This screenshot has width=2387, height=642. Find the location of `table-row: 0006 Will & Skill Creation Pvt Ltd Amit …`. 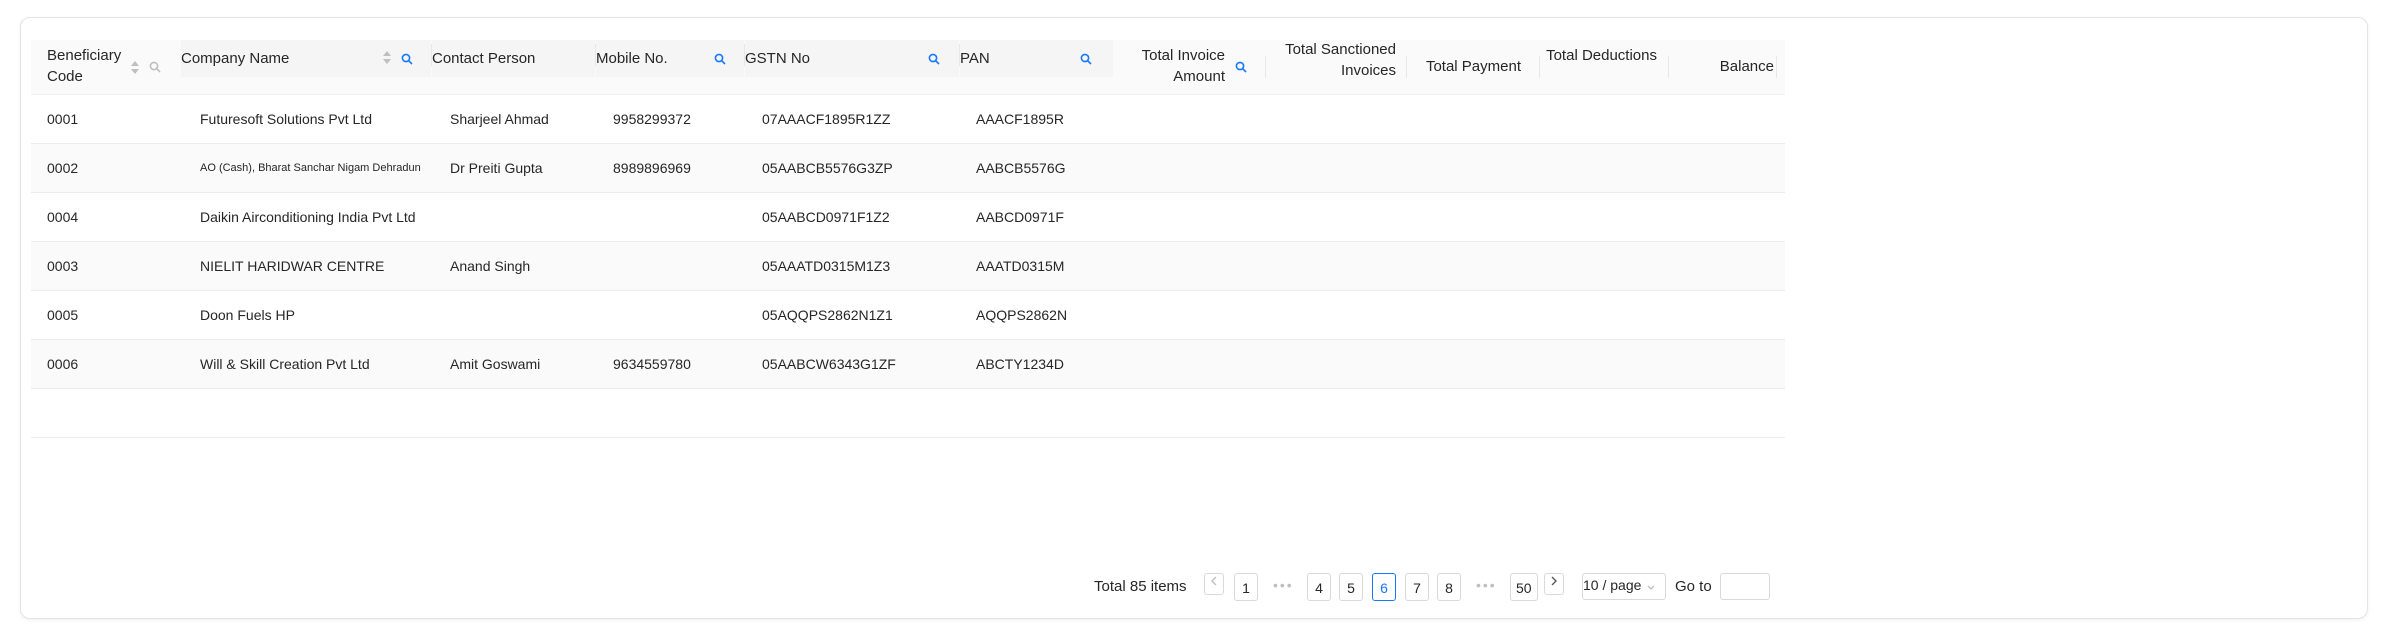

table-row: 0006 Will & Skill Creation Pvt Ltd Amit … is located at coordinates (908, 364).